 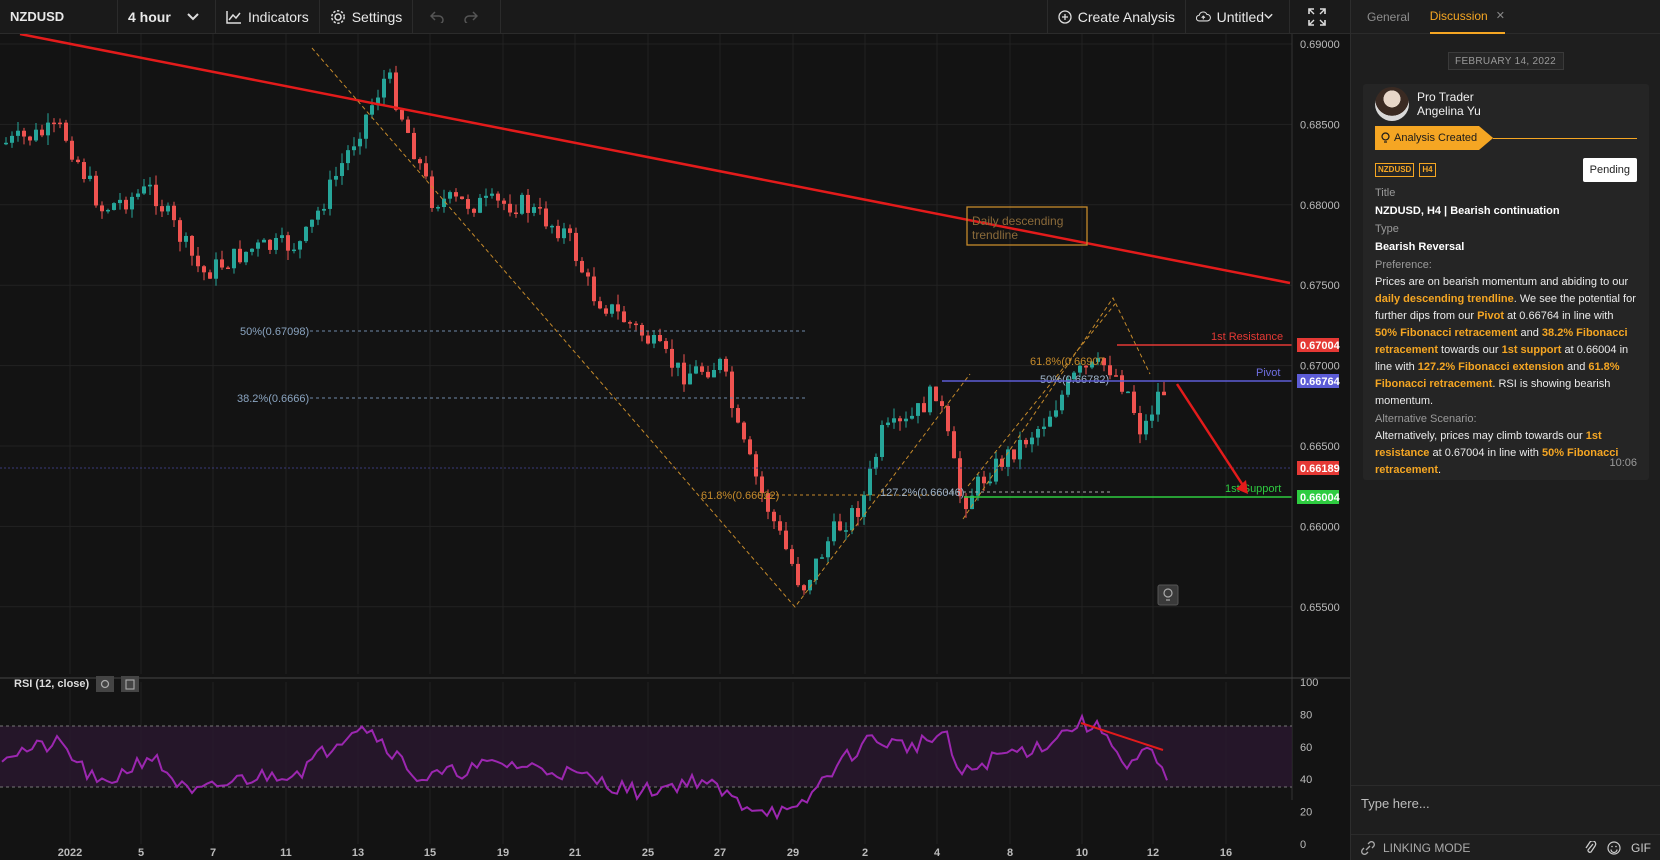 I want to click on trendline-note-line-2: trendline, so click(x=995, y=235).